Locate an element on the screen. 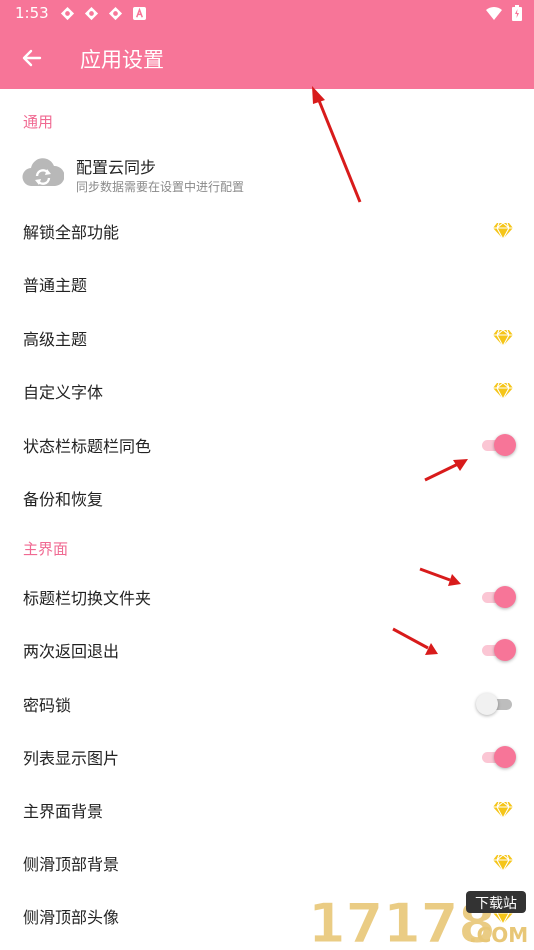  setting-label: 高级主题 is located at coordinates (55, 339).